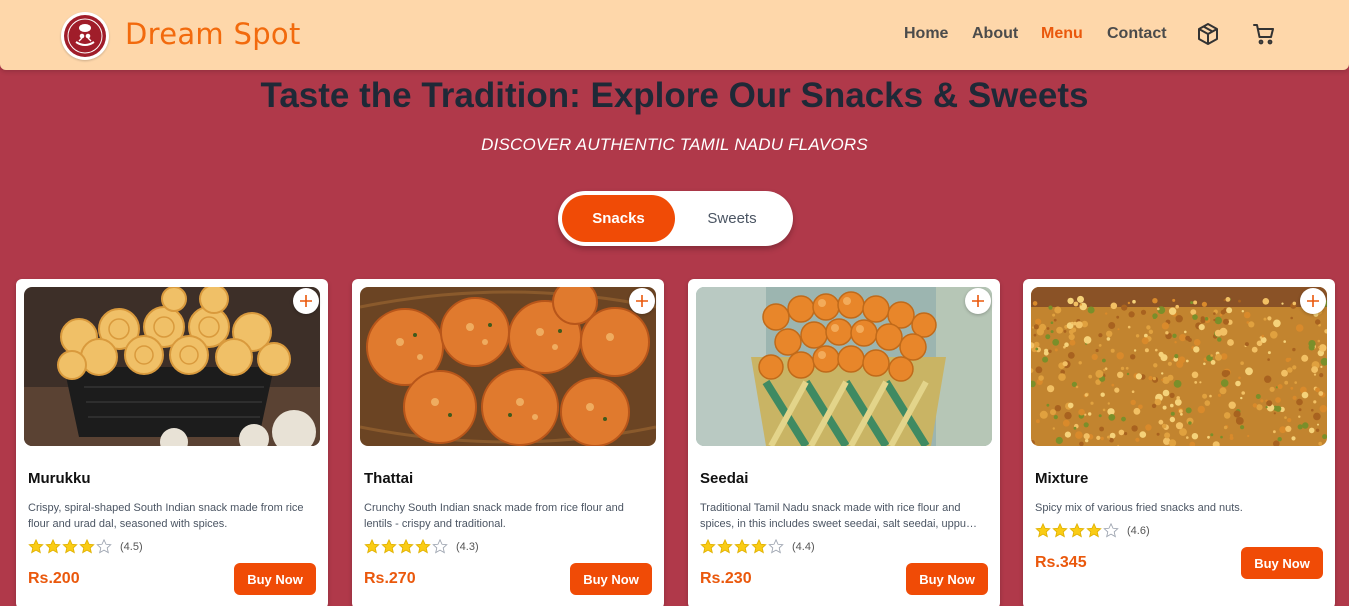 This screenshot has height=606, width=1349. I want to click on nav-about: About, so click(995, 34).